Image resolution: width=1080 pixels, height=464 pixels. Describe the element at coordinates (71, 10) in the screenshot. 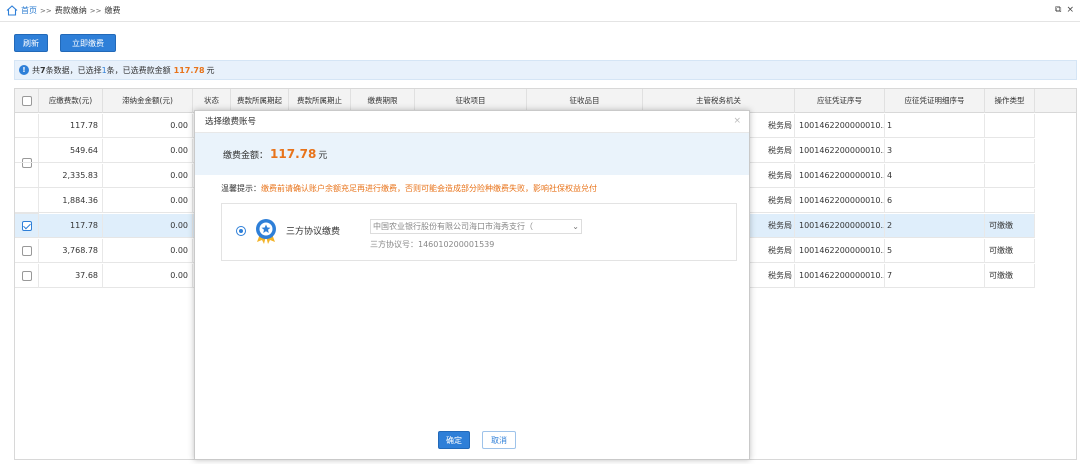

I see `breadcrumb-fee-payment: 费款缴纳` at that location.